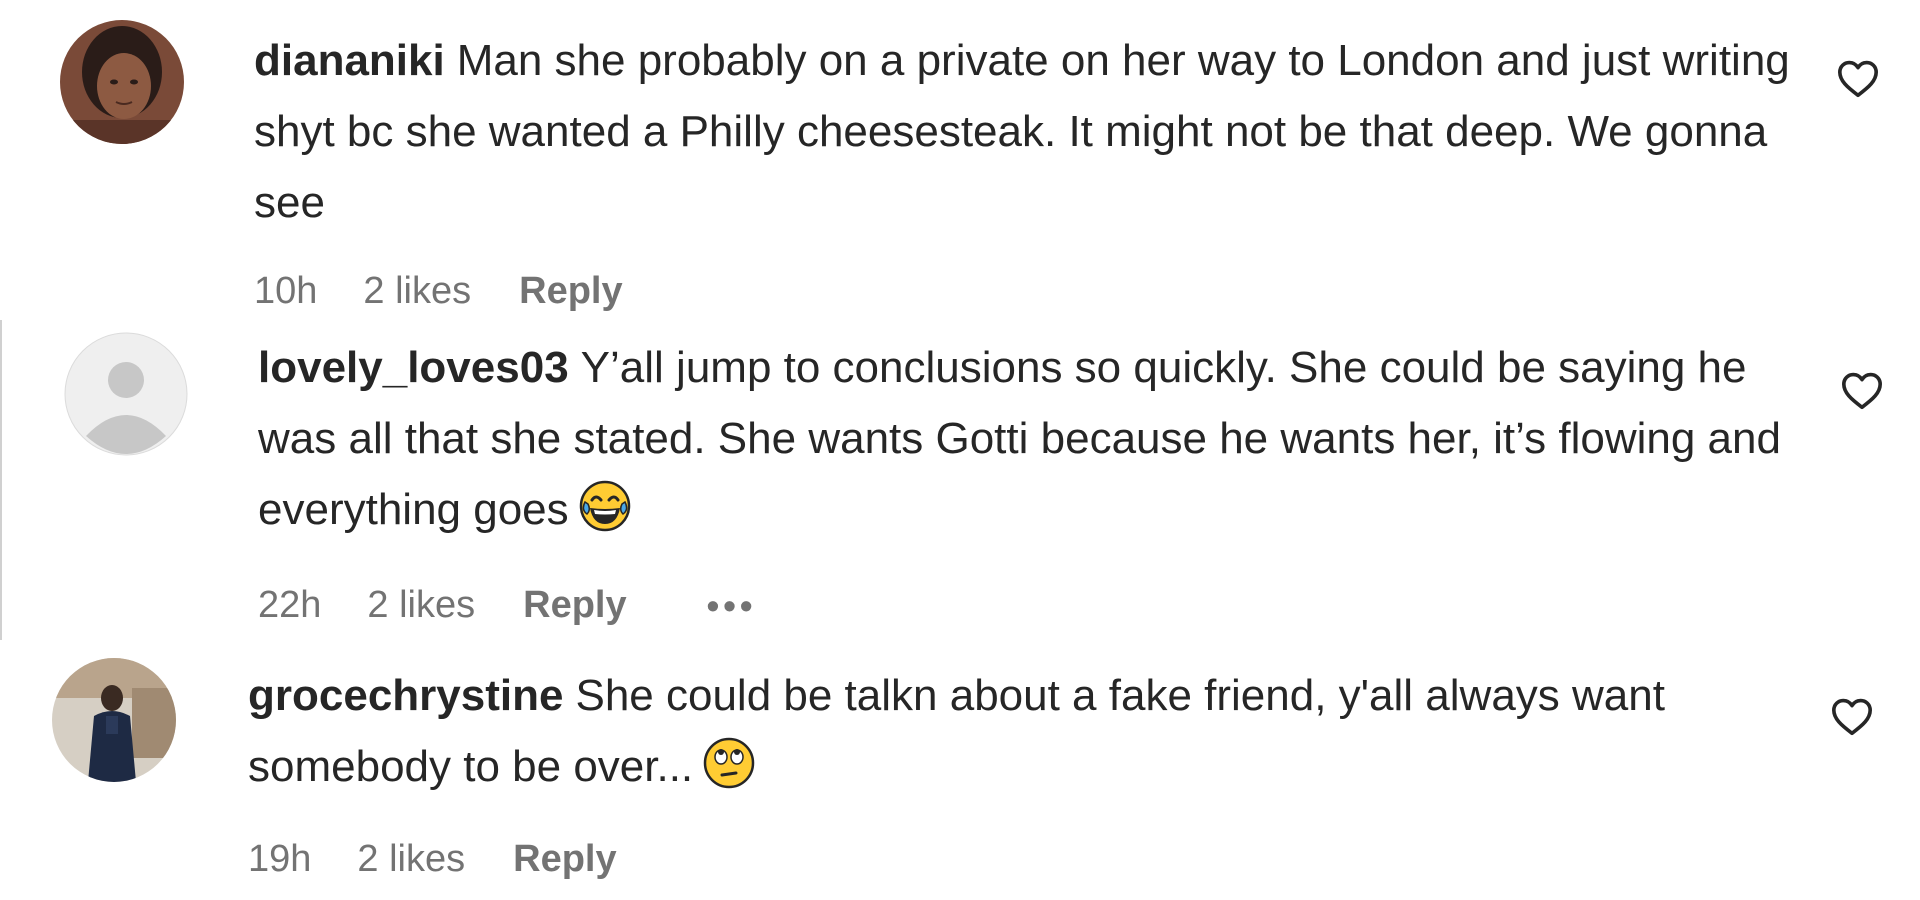 The width and height of the screenshot is (1920, 900). Describe the element at coordinates (280, 859) in the screenshot. I see `comment-time: 19h` at that location.